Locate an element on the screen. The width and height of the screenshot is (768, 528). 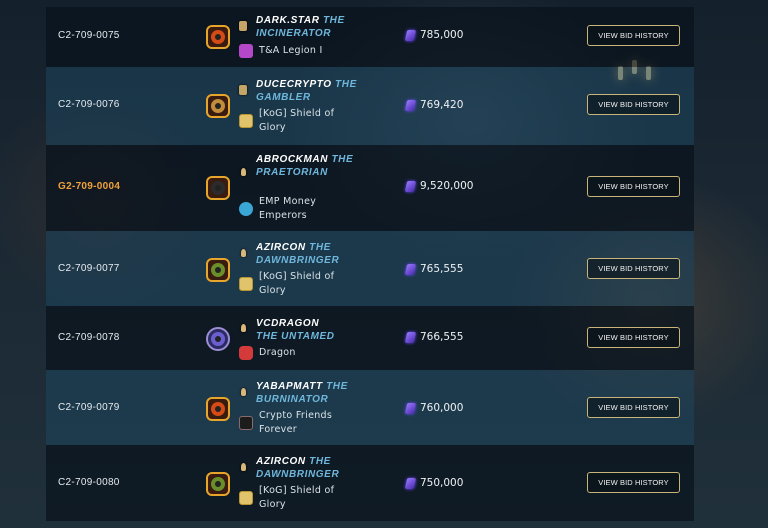
item-id: G2-709-0004 is located at coordinates (89, 186).